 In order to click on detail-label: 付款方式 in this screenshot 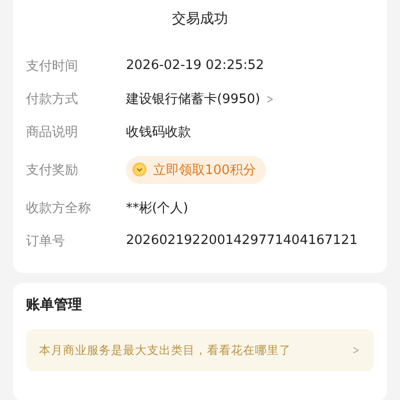, I will do `click(52, 99)`.